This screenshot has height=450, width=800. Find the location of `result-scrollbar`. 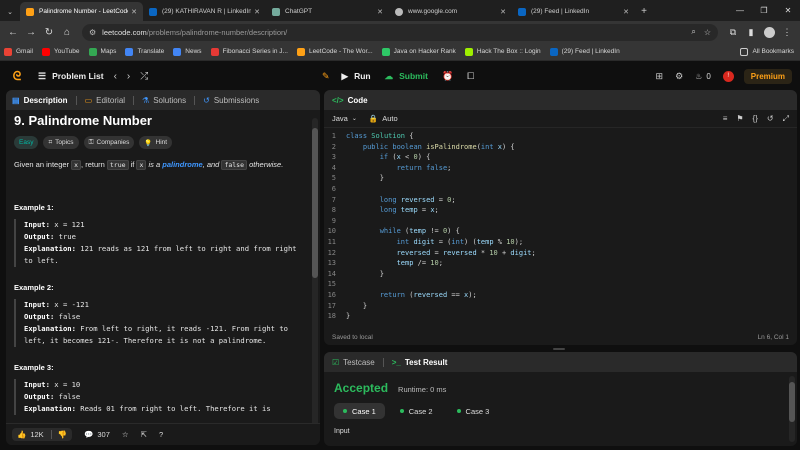

result-scrollbar is located at coordinates (792, 409).